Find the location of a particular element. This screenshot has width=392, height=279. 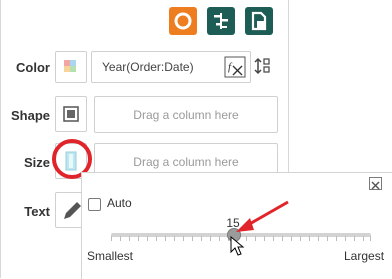

donut-chart-icon is located at coordinates (183, 21).